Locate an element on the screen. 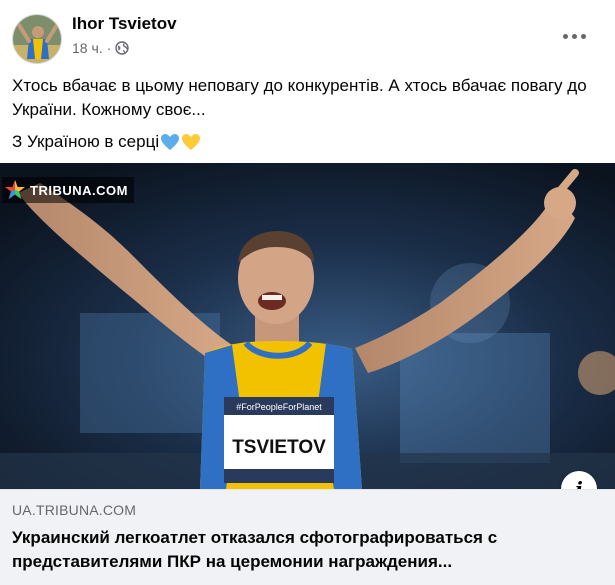 This screenshot has height=585, width=615. tribuna-watermark: TRIBUNA.COM is located at coordinates (68, 190).